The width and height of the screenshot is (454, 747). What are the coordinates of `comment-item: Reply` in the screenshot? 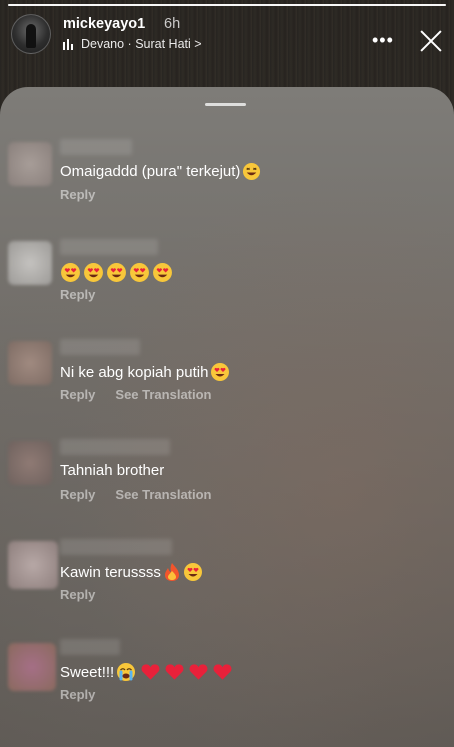 It's located at (227, 287).